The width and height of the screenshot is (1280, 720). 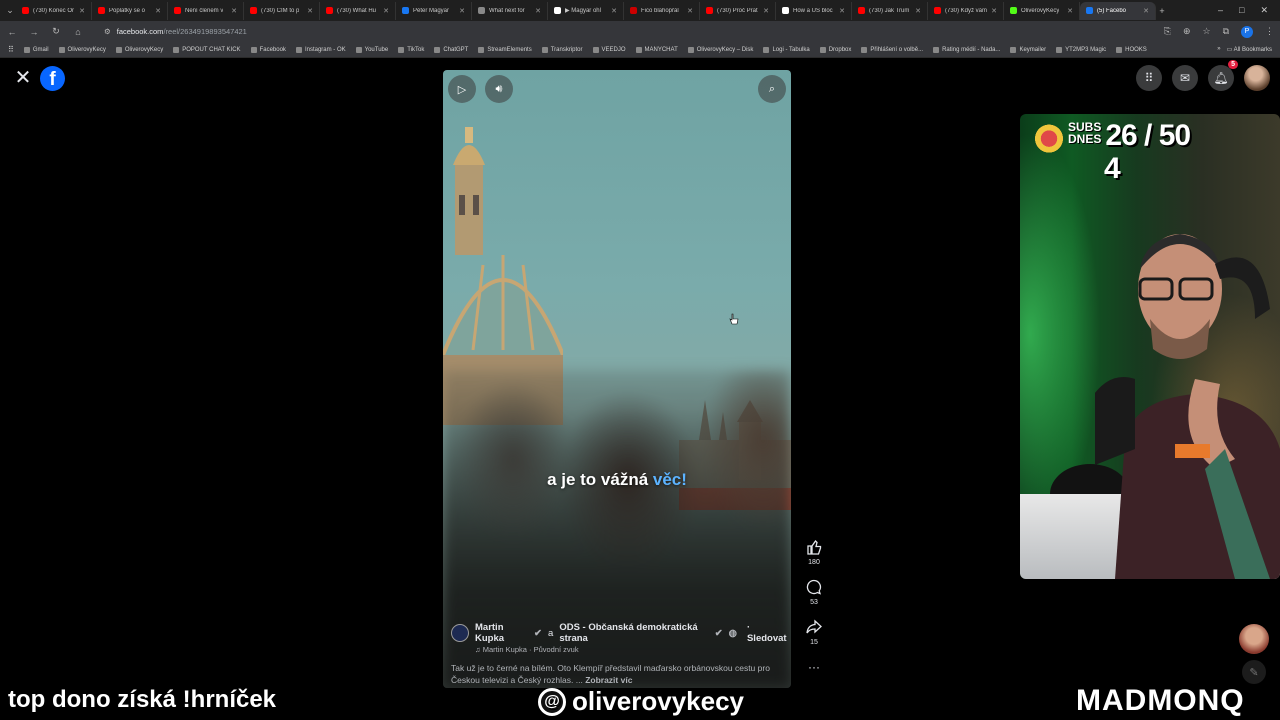 What do you see at coordinates (451, 49) in the screenshot?
I see `bookmark-item: ChatGPT` at bounding box center [451, 49].